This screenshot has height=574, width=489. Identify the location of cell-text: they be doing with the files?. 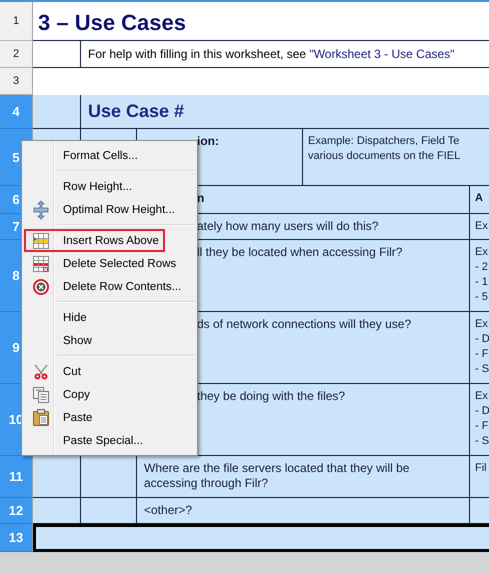
(271, 396).